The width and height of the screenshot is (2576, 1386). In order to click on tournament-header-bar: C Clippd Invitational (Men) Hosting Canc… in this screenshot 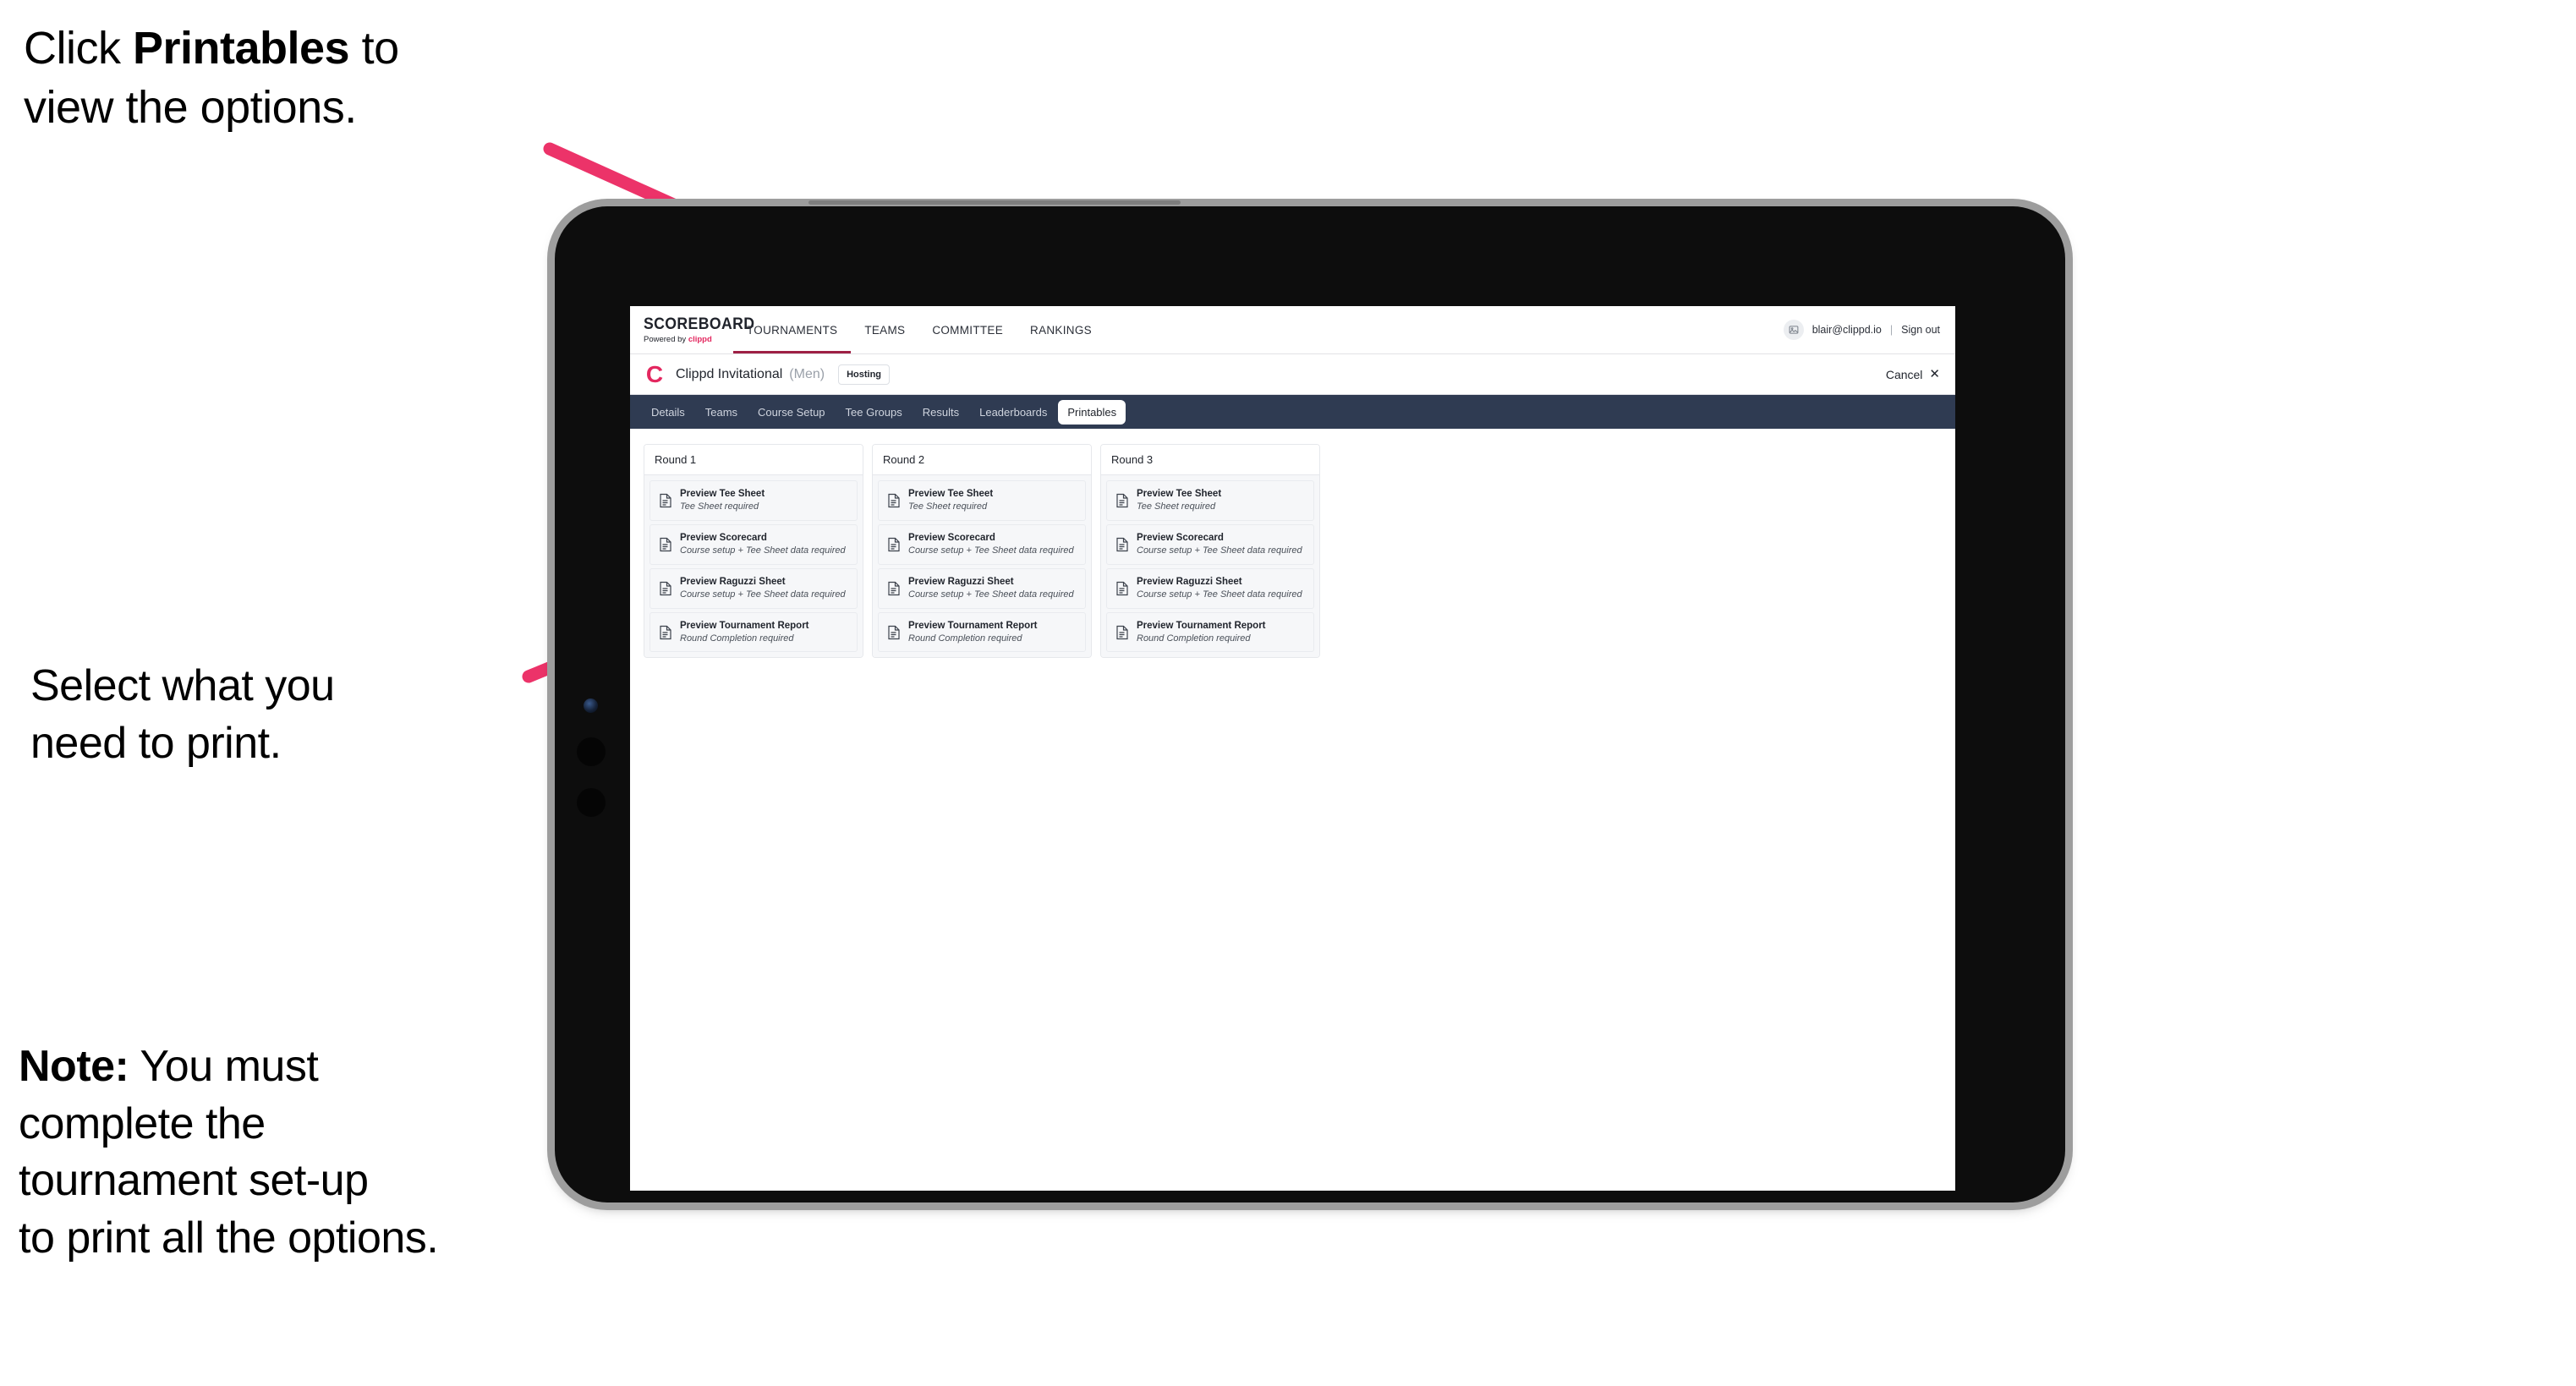, I will do `click(1292, 374)`.